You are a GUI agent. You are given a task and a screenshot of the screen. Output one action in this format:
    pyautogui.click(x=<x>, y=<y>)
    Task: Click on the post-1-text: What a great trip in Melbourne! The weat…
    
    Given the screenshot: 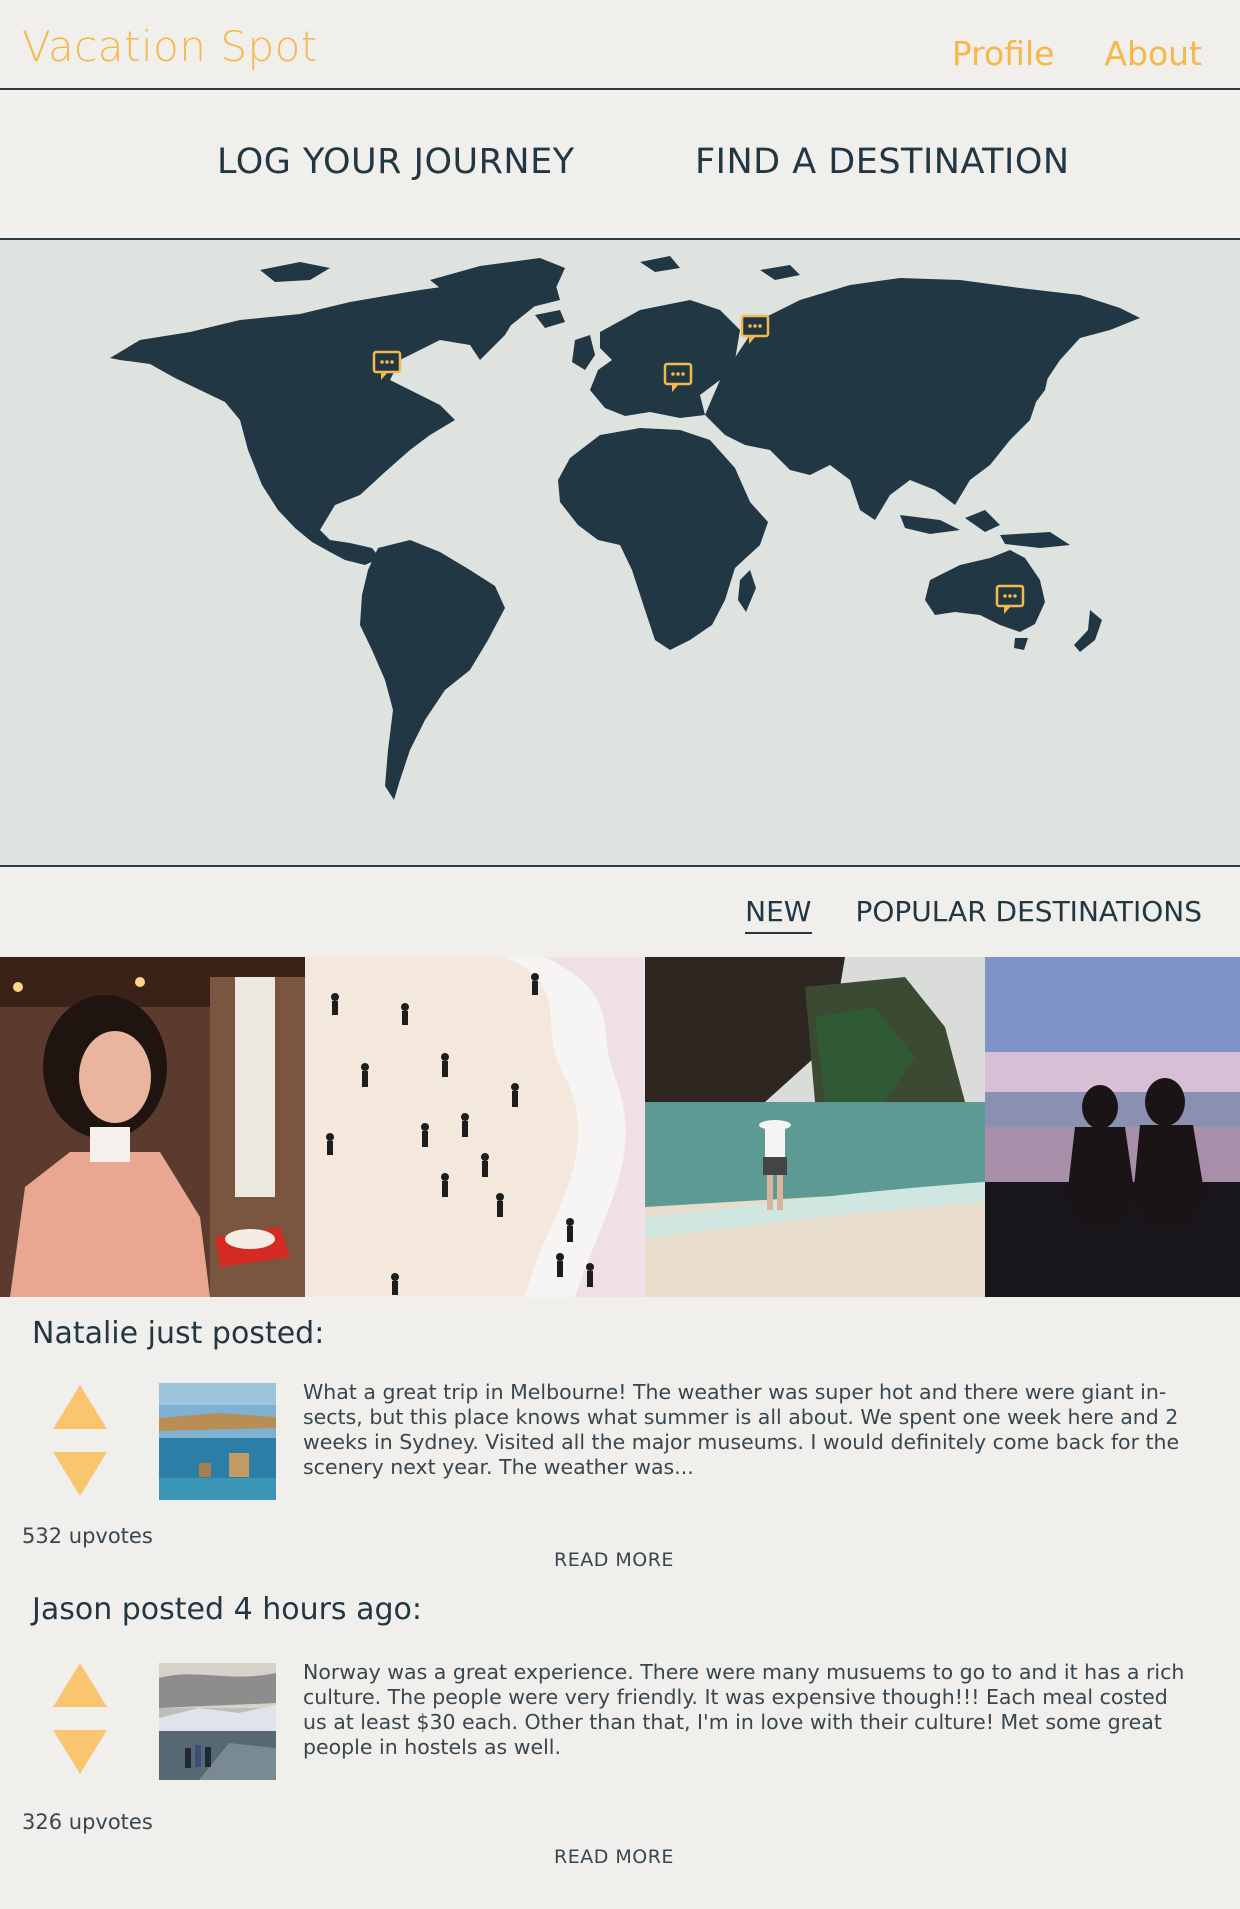 What is the action you would take?
    pyautogui.click(x=741, y=1429)
    